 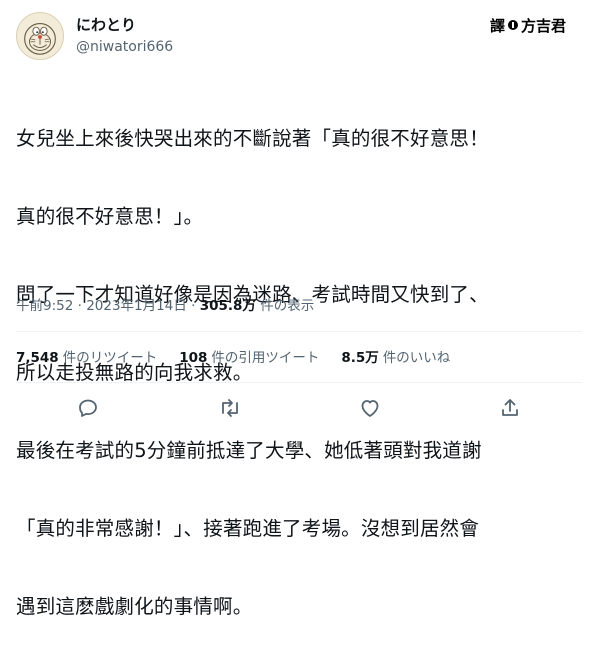 I want to click on tweet-time: 午前9:52, so click(x=44, y=306).